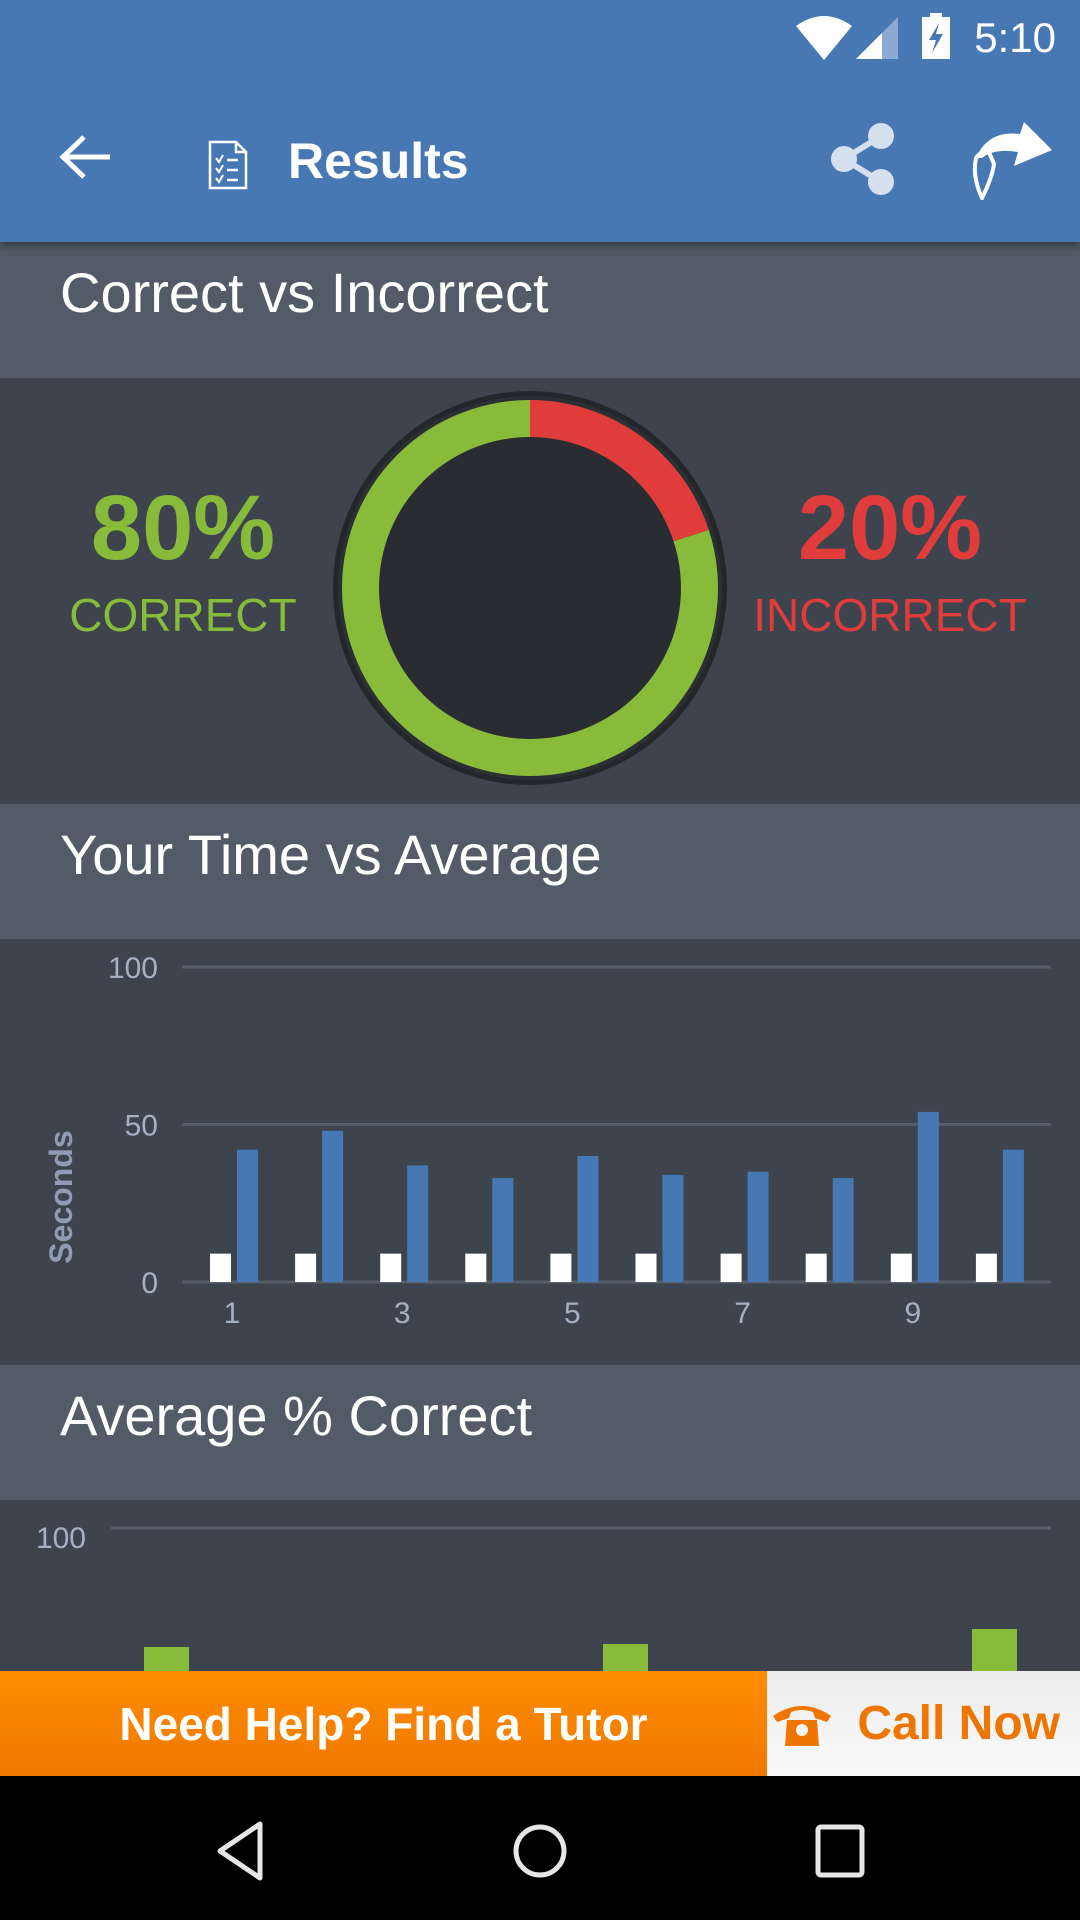 This screenshot has width=1080, height=1920. I want to click on section-header-average-correct: Average % Correct, so click(540, 1433).